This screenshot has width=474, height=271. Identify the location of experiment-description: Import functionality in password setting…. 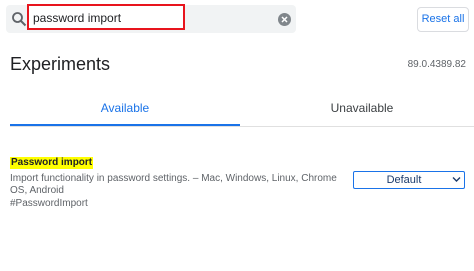
(173, 184).